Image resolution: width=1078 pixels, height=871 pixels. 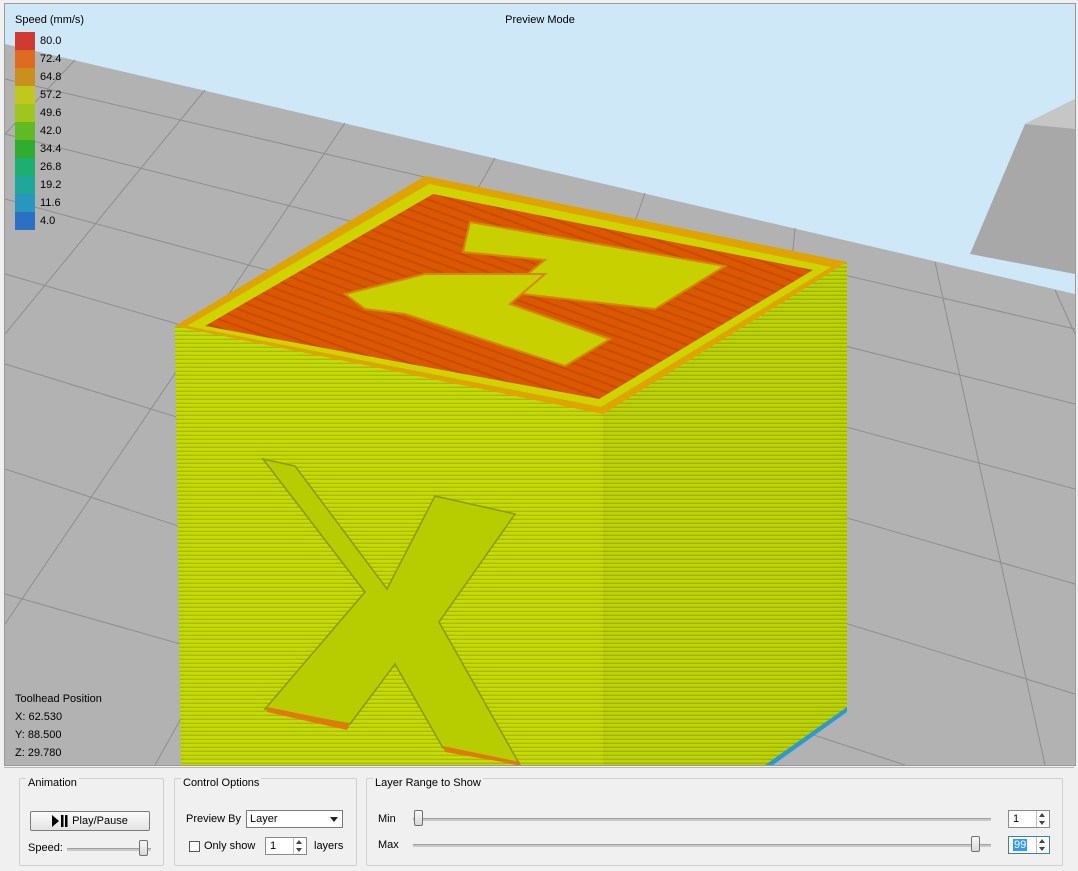 I want to click on toolhead-z: Z: 29.780, so click(x=38, y=753).